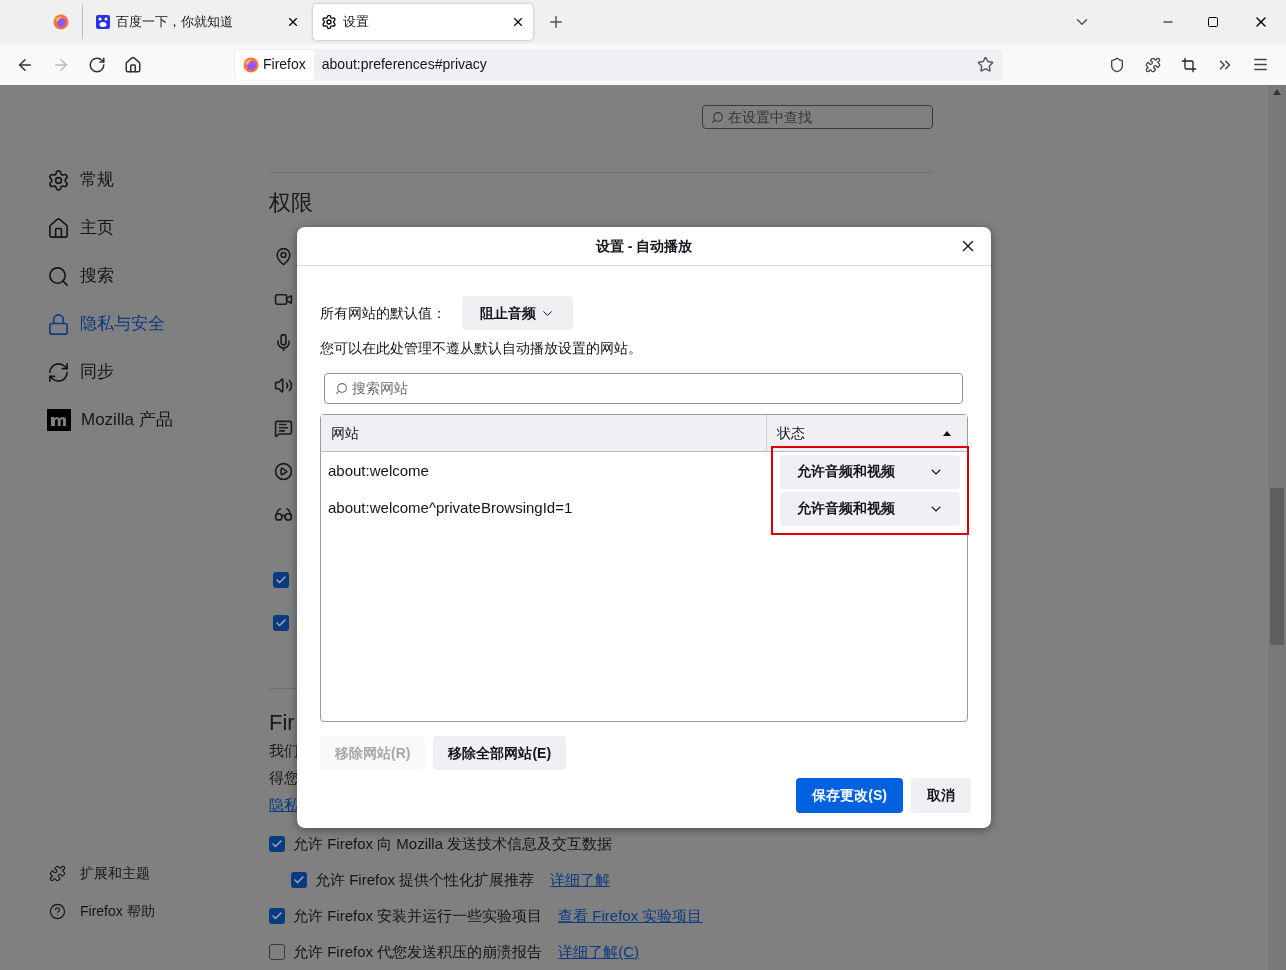 This screenshot has height=970, width=1286. I want to click on section-heading: 权限, so click(291, 203).